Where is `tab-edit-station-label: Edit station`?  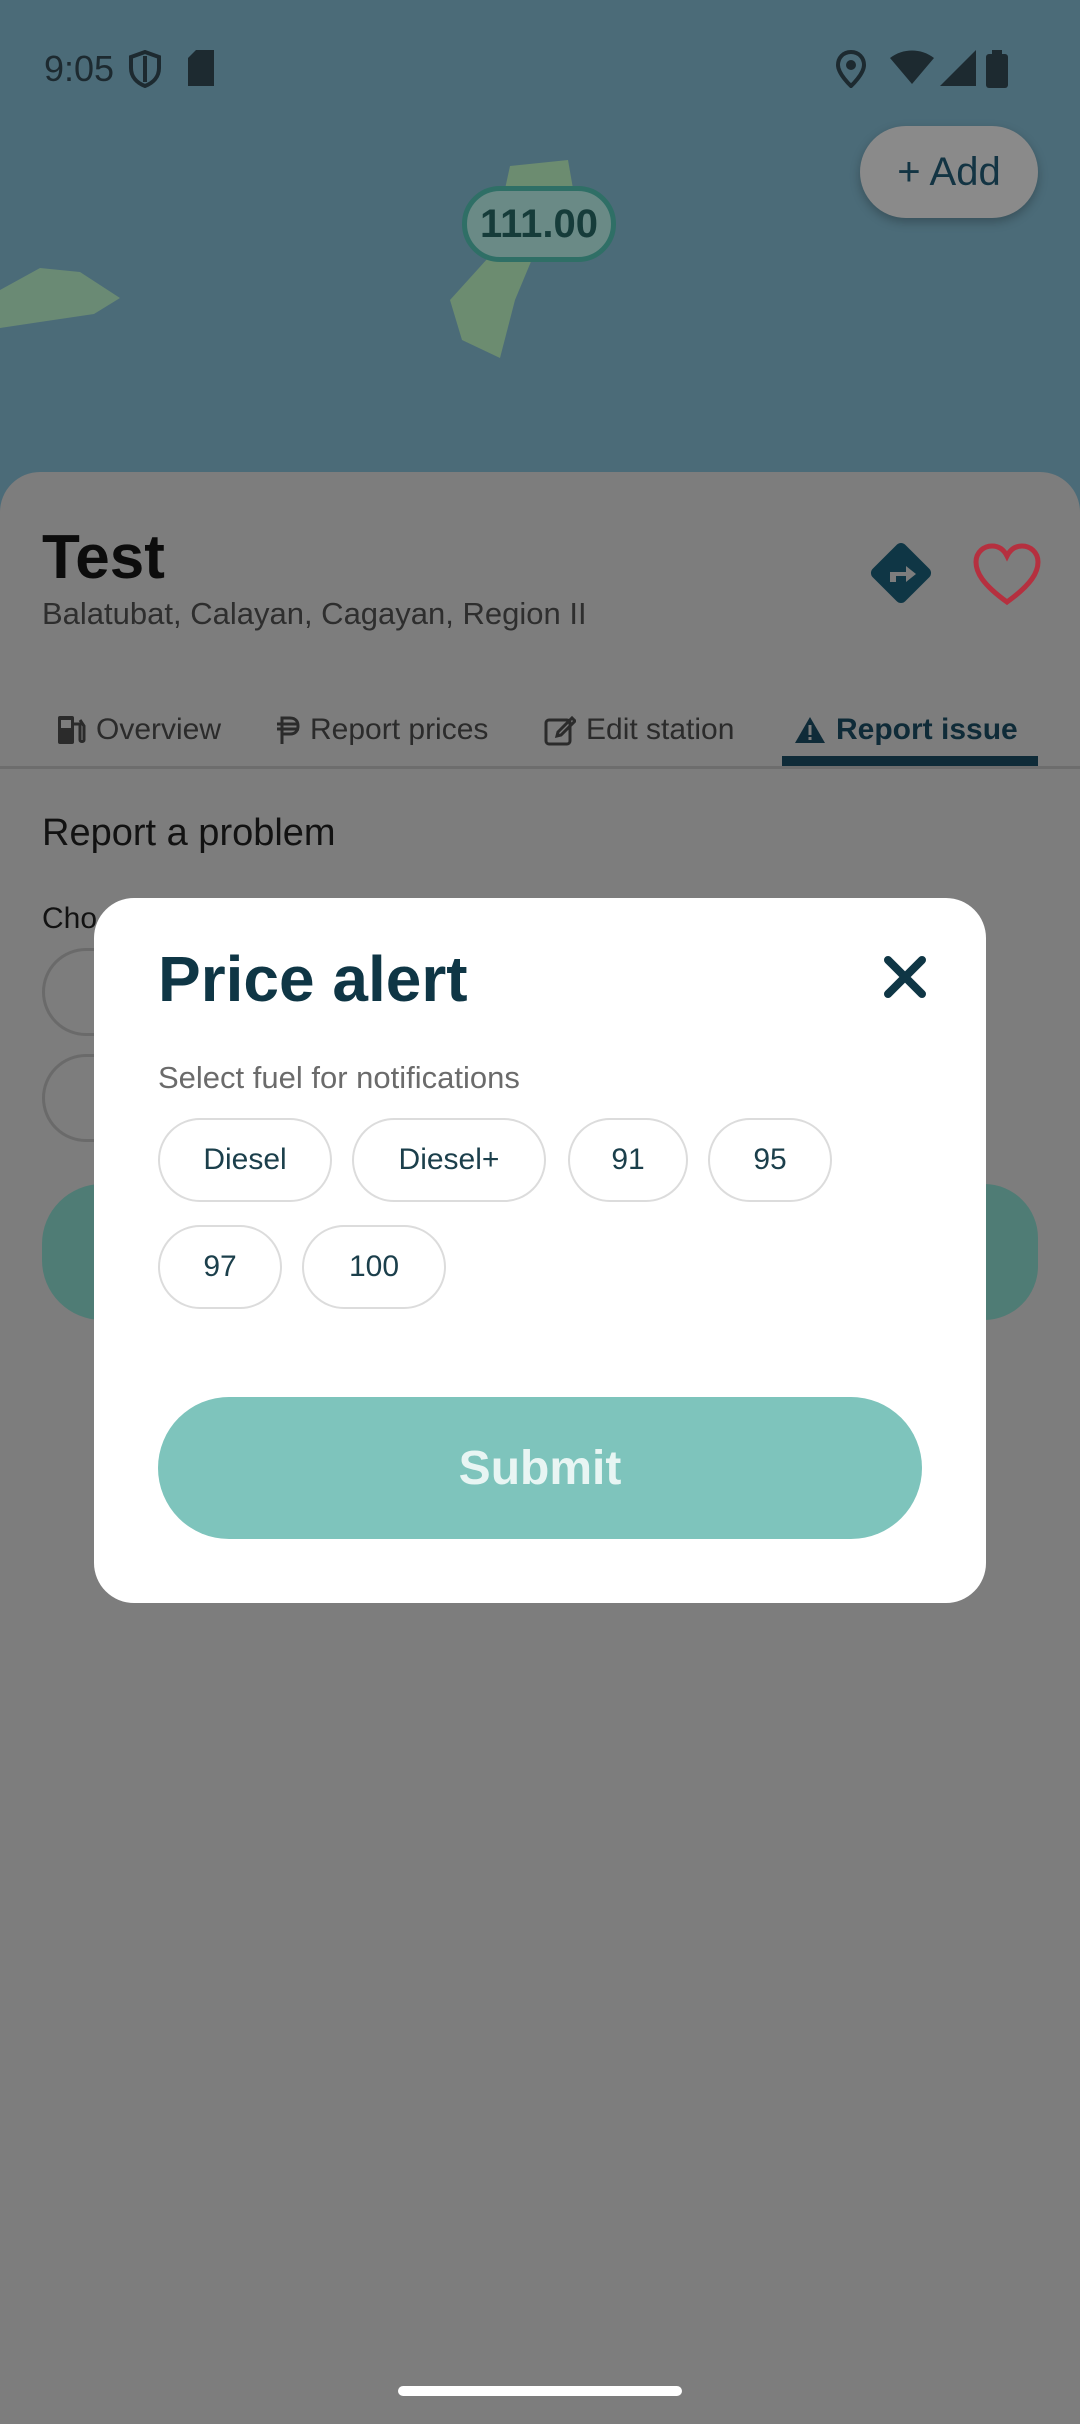
tab-edit-station-label: Edit station is located at coordinates (660, 729).